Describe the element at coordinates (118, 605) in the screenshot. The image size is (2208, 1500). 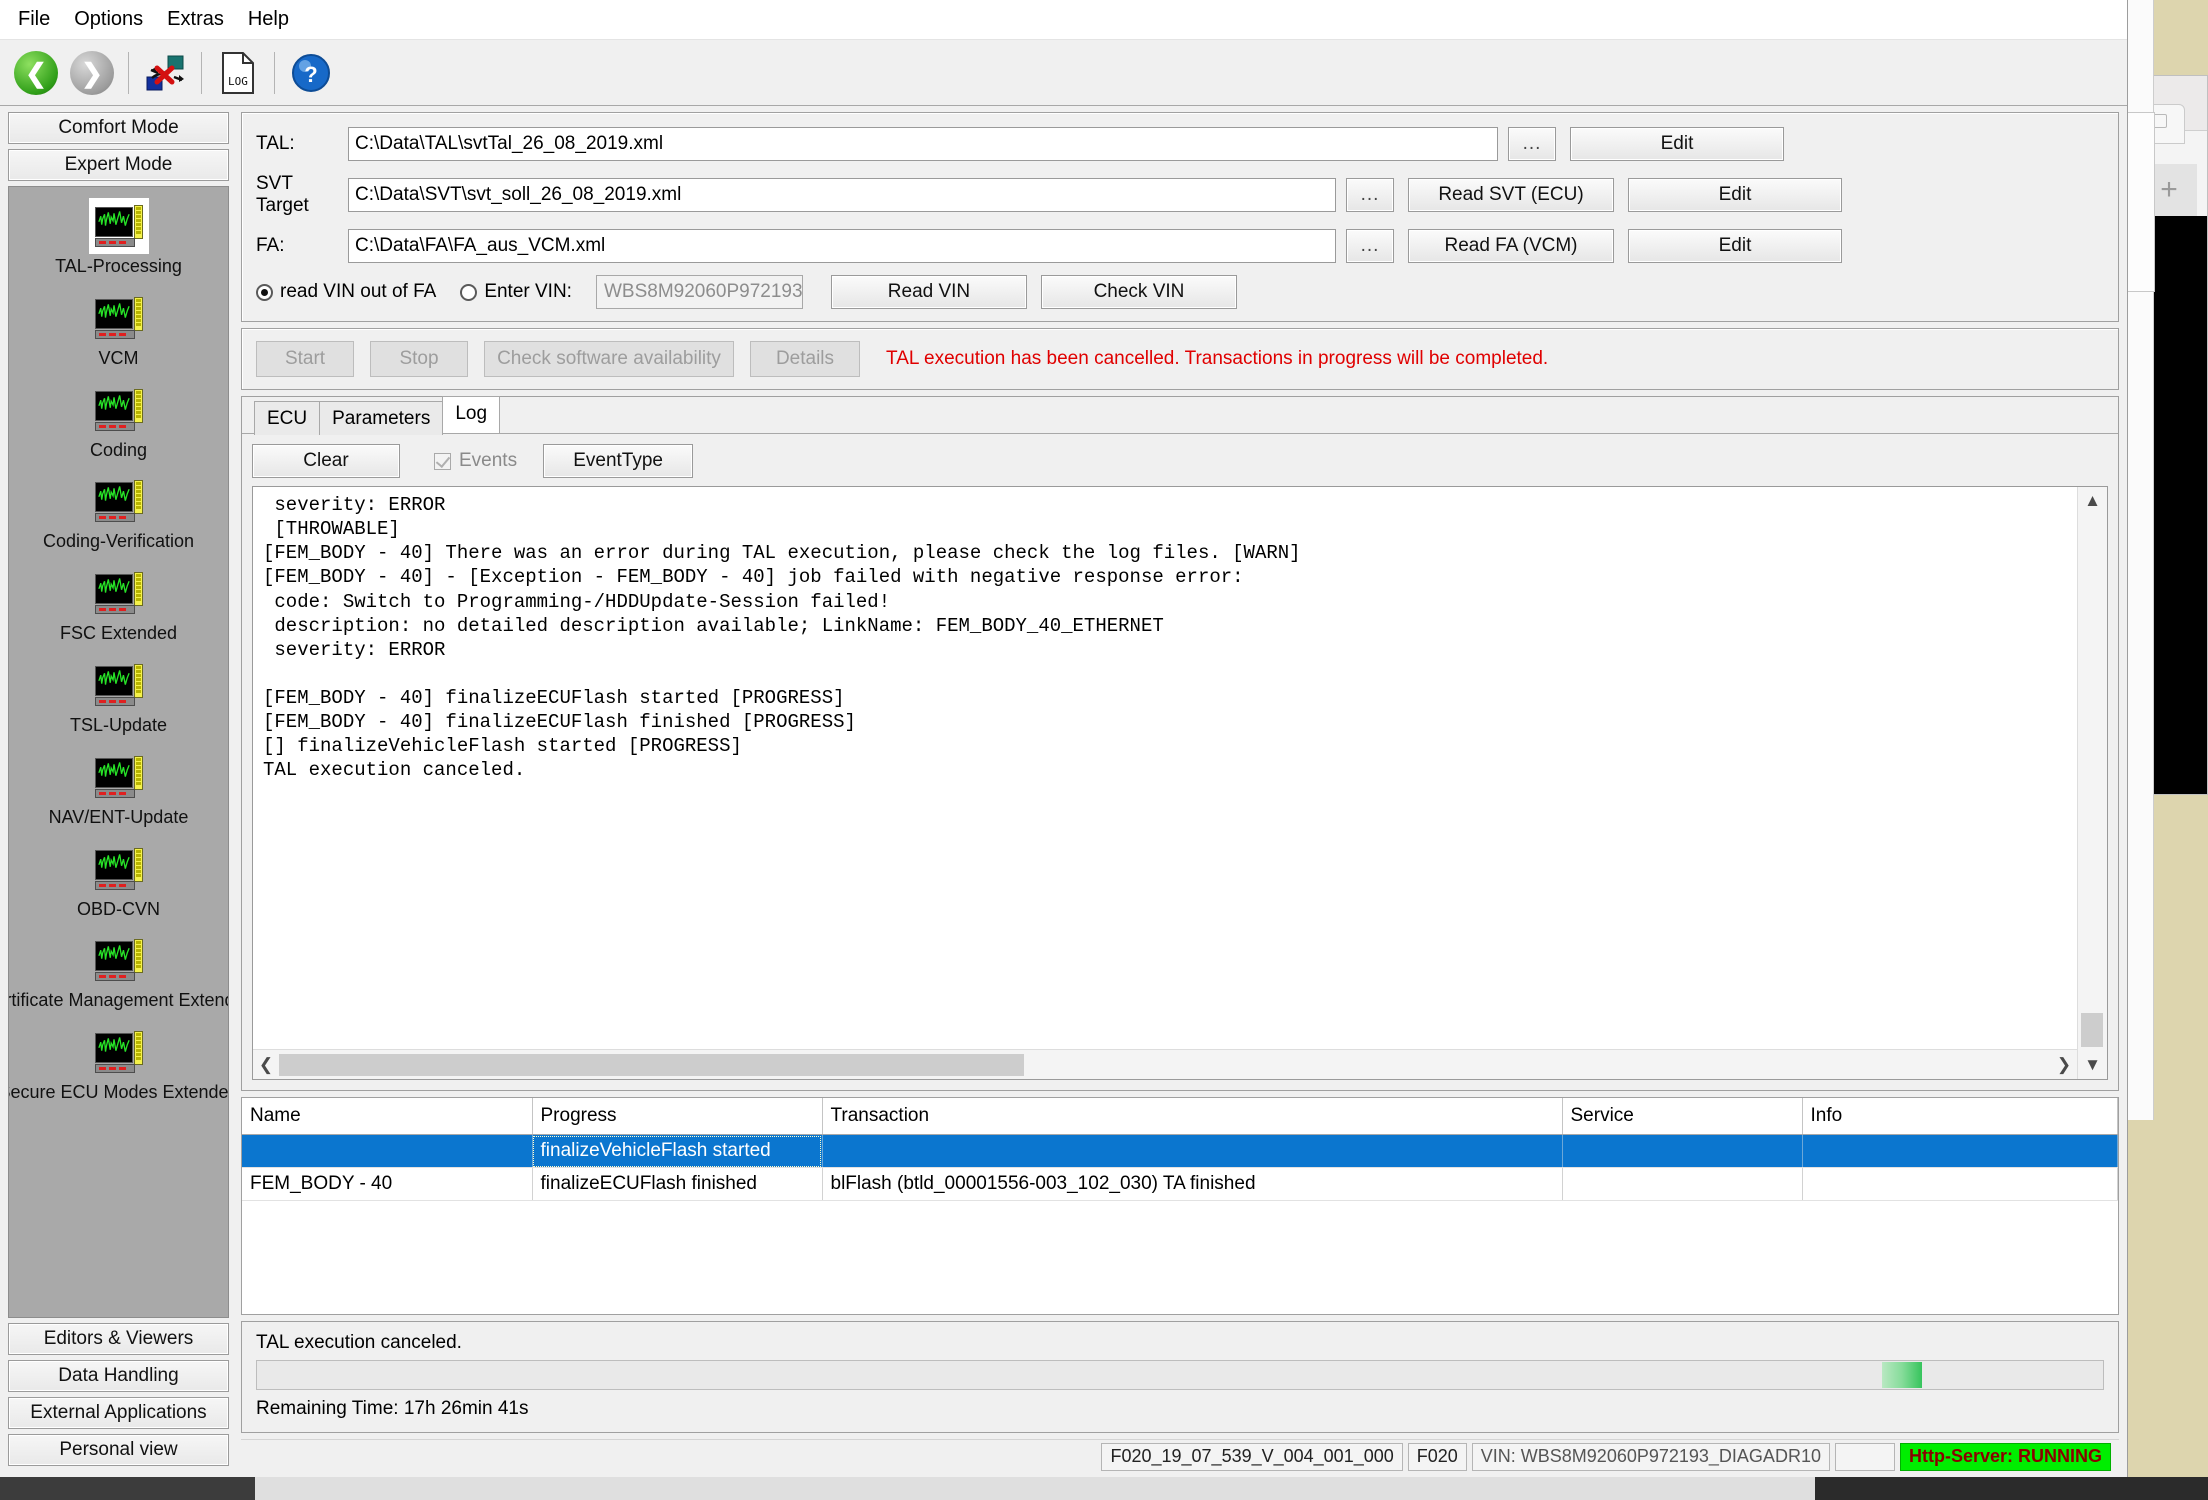
I see `sidebar-item-fsc-extended: FSC Extended` at that location.